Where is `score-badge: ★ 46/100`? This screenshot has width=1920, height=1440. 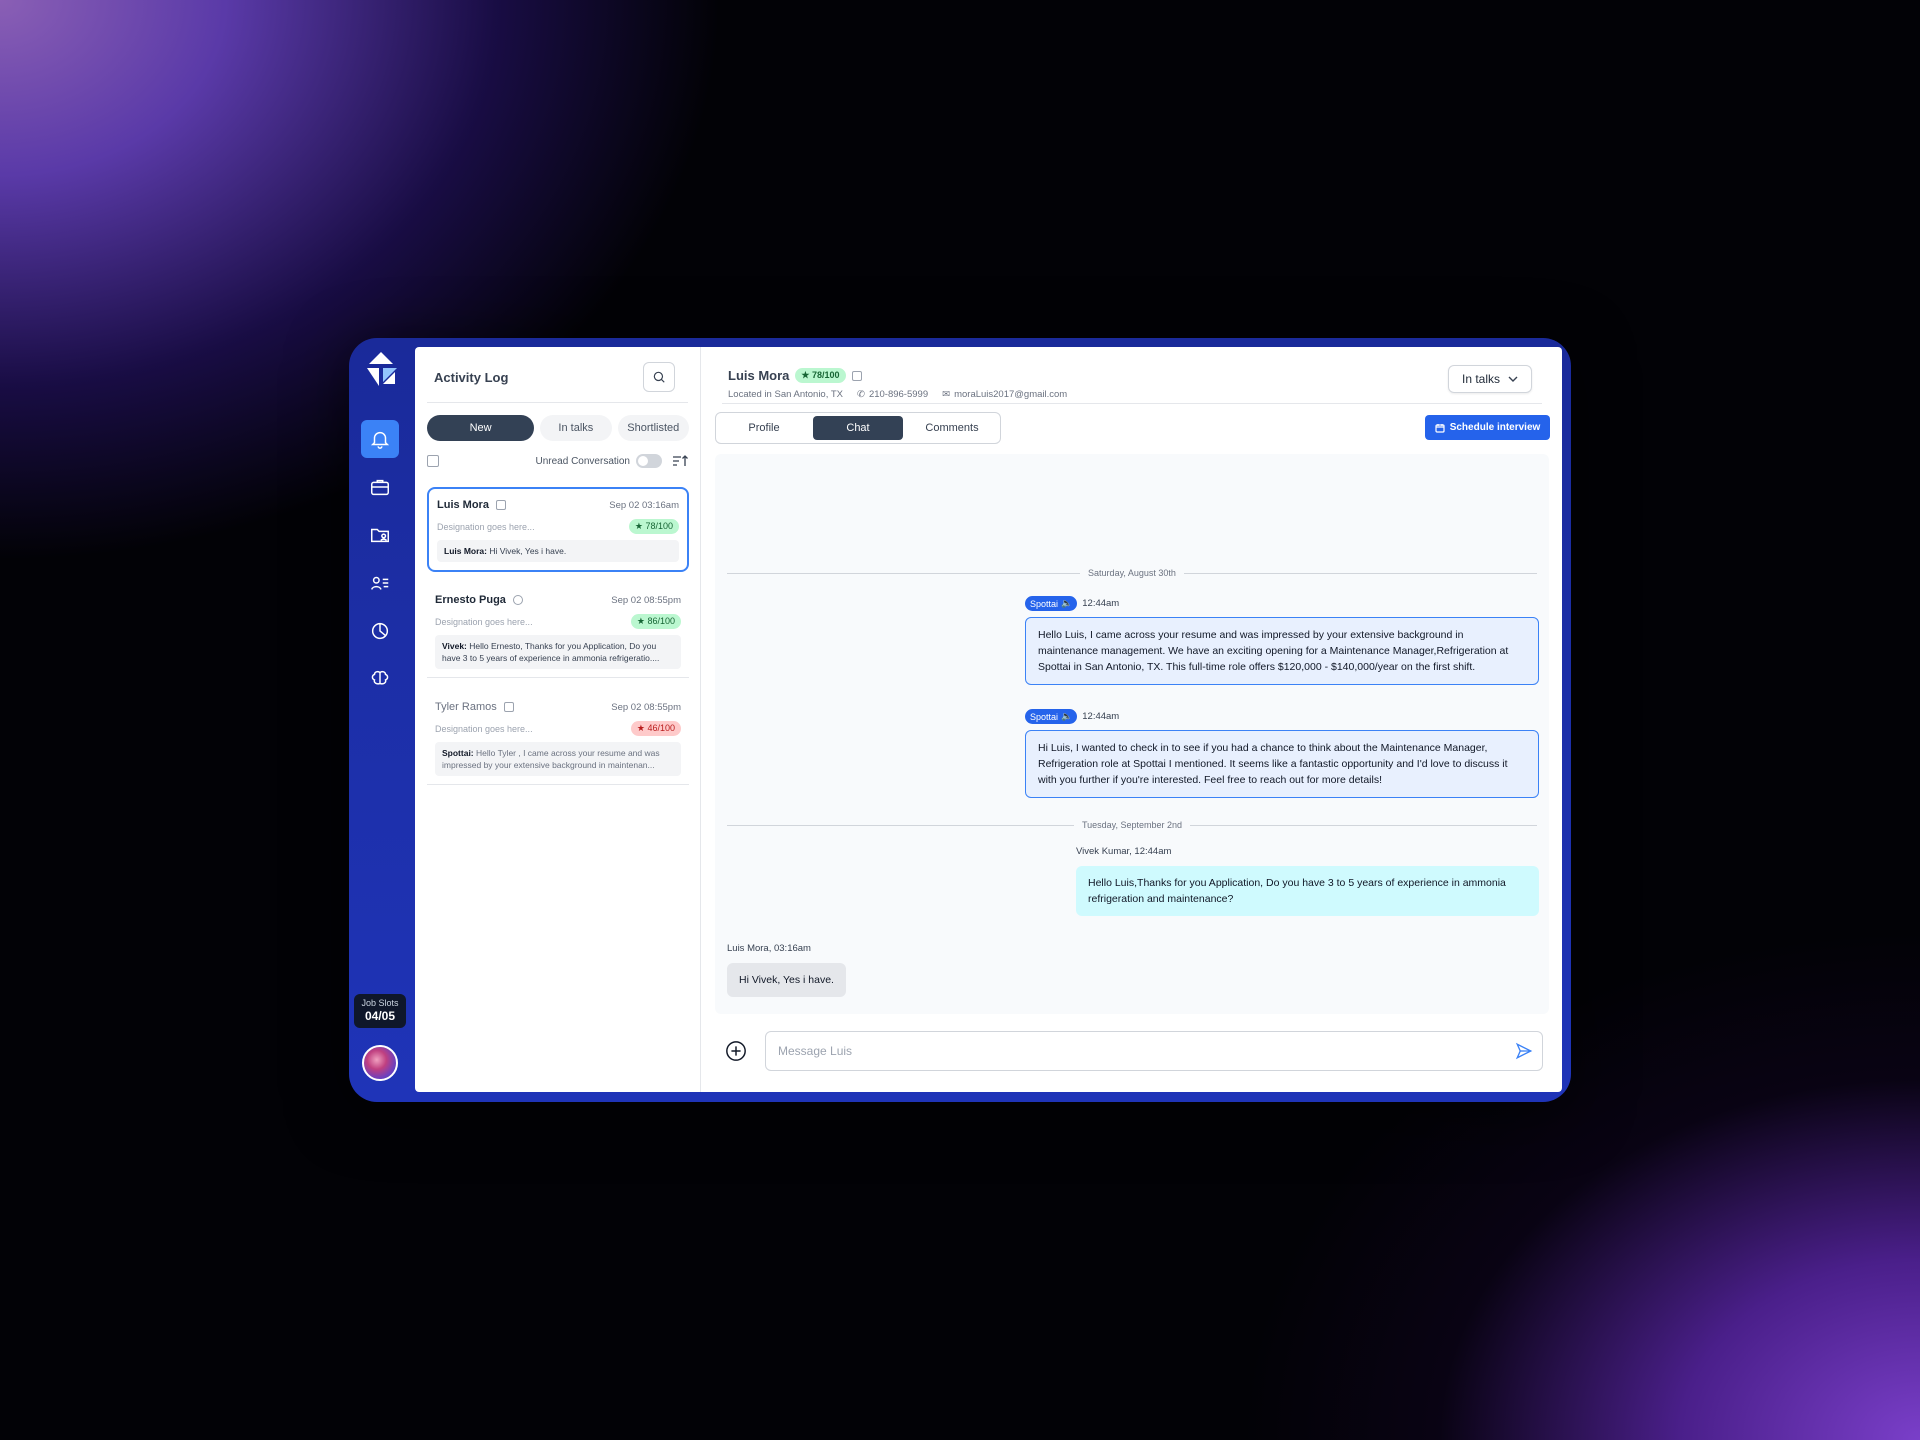 score-badge: ★ 46/100 is located at coordinates (655, 728).